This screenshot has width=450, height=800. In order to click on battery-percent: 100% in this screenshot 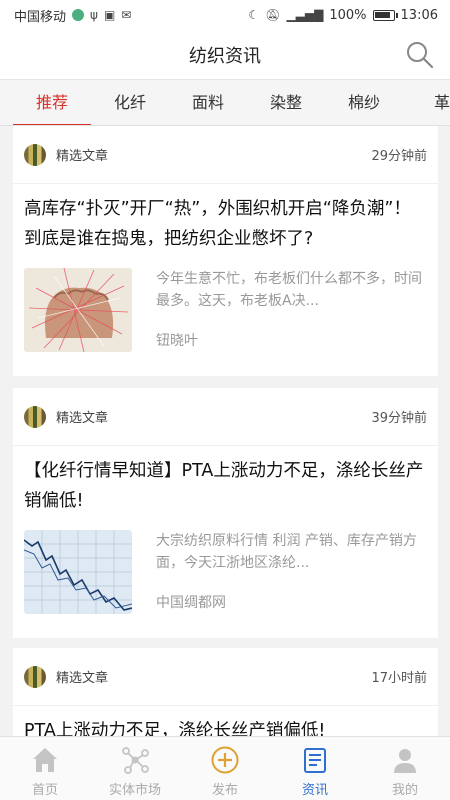, I will do `click(348, 15)`.